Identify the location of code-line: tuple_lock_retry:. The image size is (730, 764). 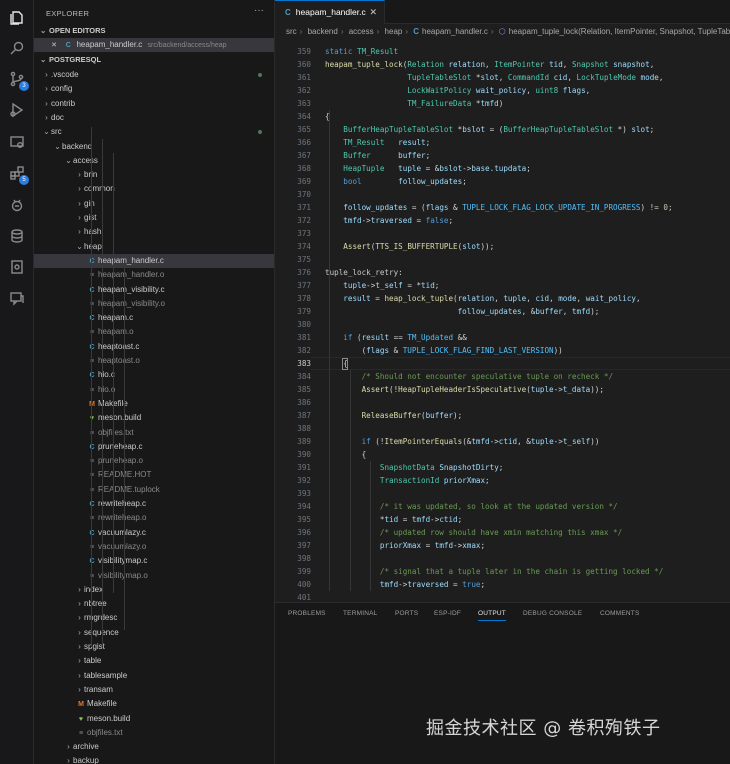
(364, 272).